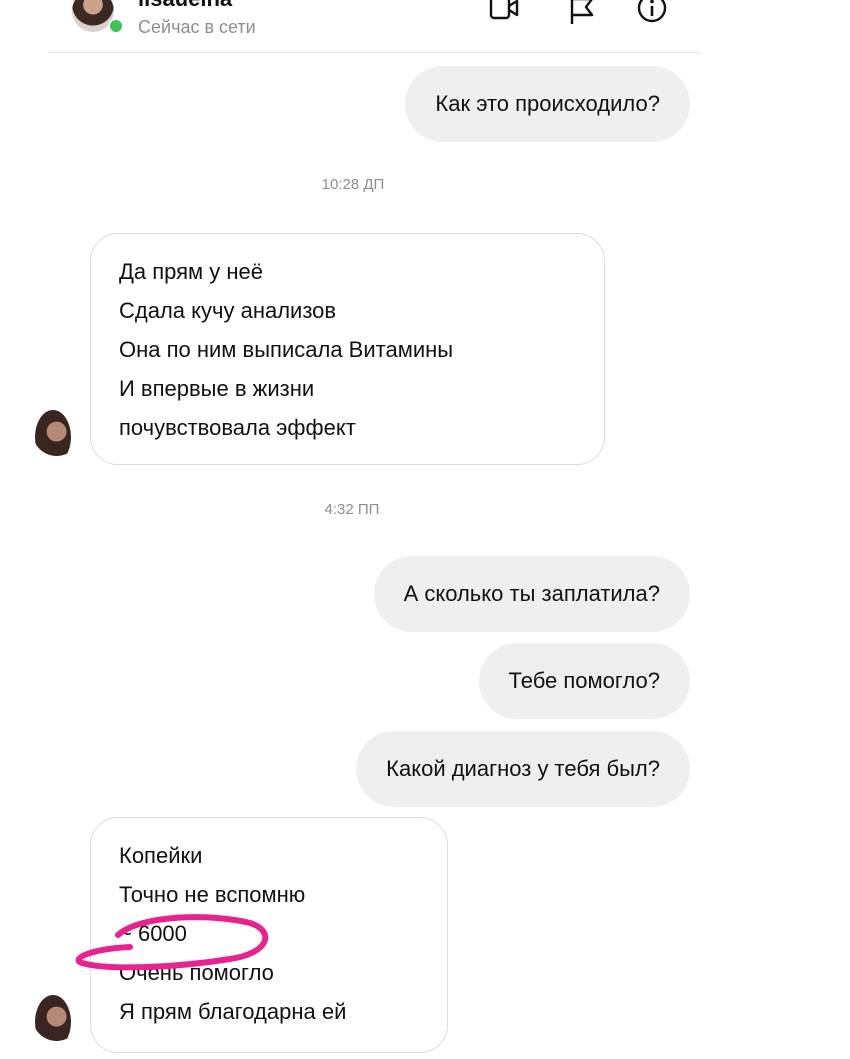 Image resolution: width=850 pixels, height=1059 pixels. What do you see at coordinates (228, 310) in the screenshot?
I see `message-line: Сдала кучу анализов` at bounding box center [228, 310].